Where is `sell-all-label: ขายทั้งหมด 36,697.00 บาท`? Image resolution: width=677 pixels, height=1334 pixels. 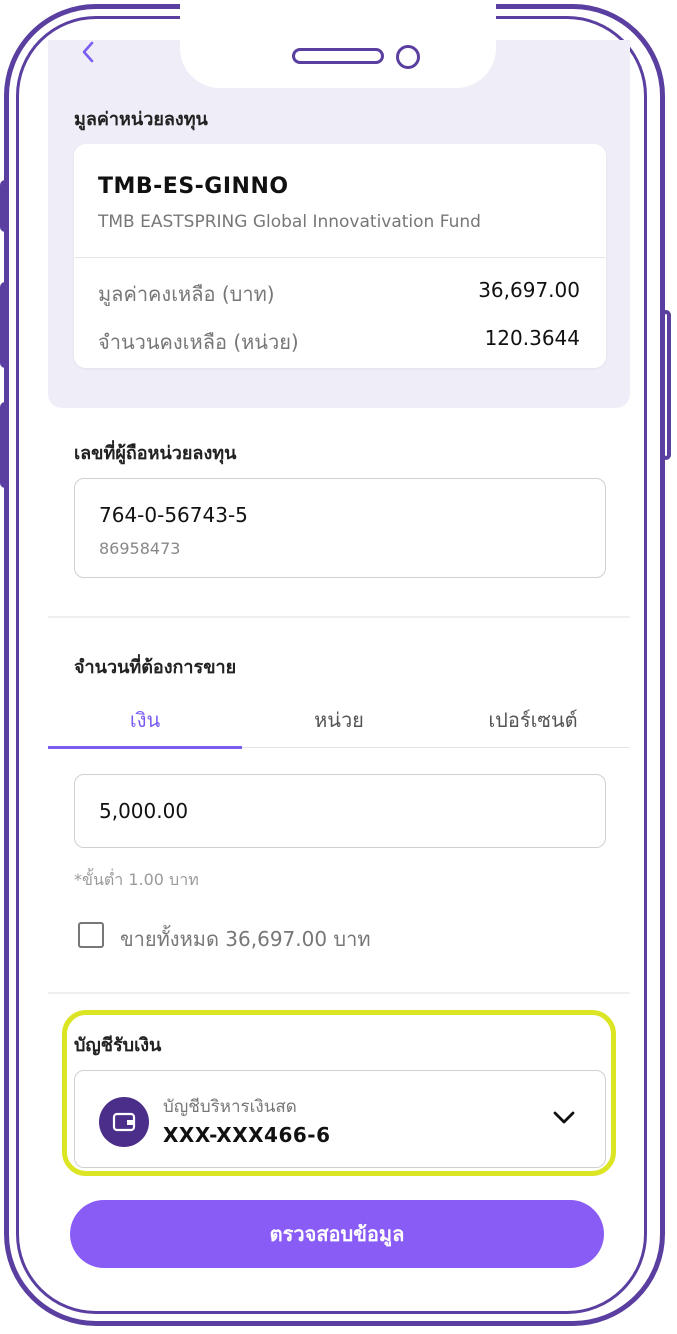
sell-all-label: ขายทั้งหมด 36,697.00 บาท is located at coordinates (245, 939).